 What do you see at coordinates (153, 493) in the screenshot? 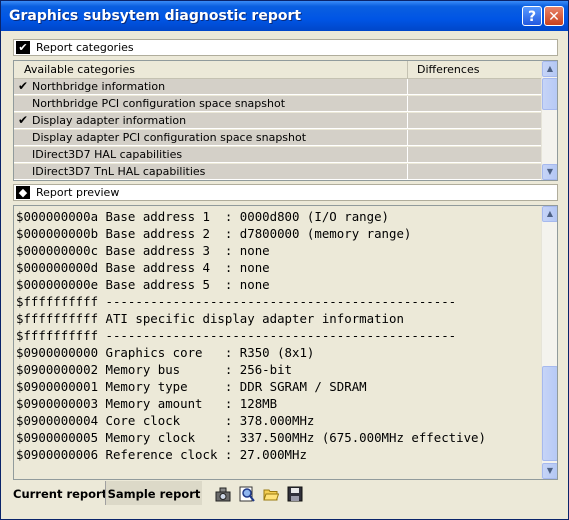
I see `tab-sample-report: Sample report` at bounding box center [153, 493].